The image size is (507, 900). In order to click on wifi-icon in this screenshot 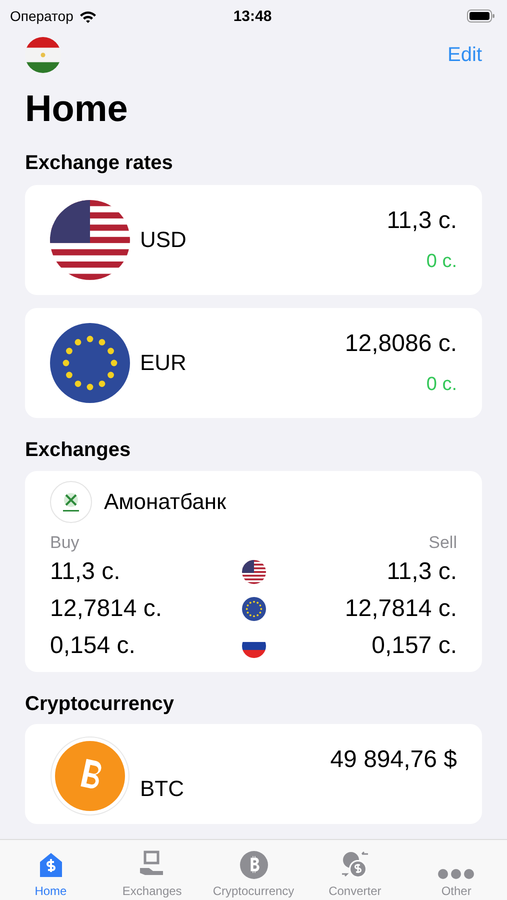, I will do `click(88, 16)`.